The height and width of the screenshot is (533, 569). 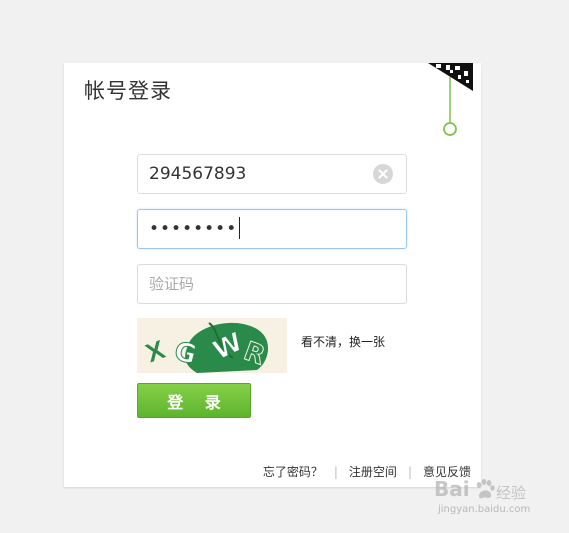 I want to click on register-link: 注册空间, so click(x=373, y=471).